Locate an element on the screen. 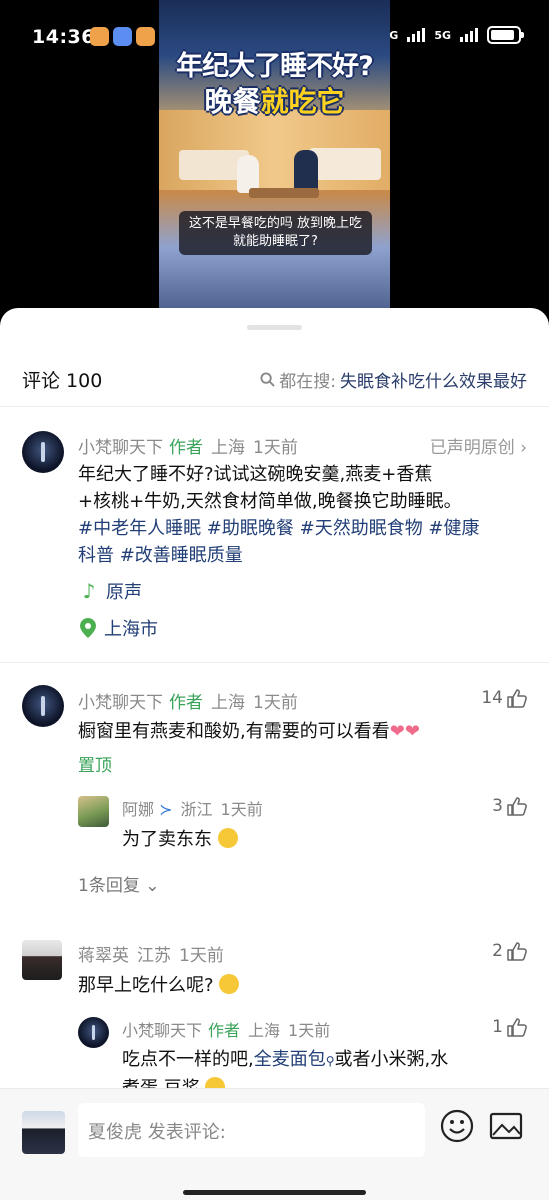 Image resolution: width=549 pixels, height=1200 pixels. original-sound-link: ♪ 原声 is located at coordinates (111, 591).